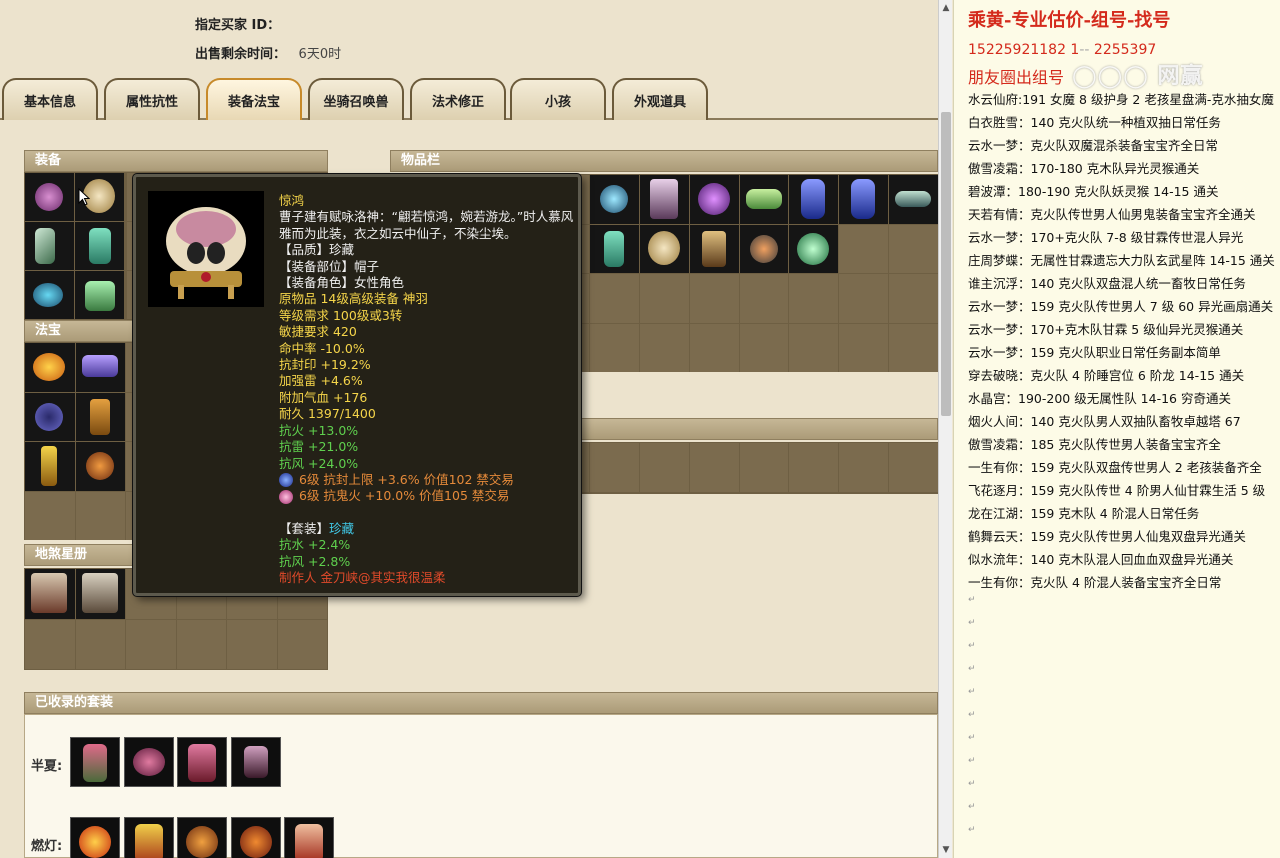  Describe the element at coordinates (47, 766) in the screenshot. I see `suit-label-banxia: 半夏:` at that location.